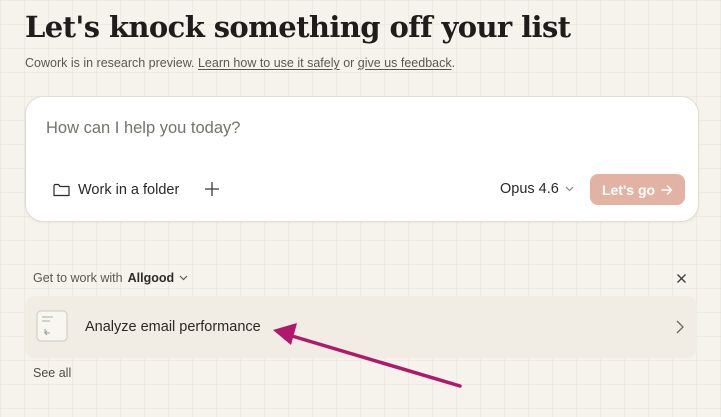 The width and height of the screenshot is (721, 417). What do you see at coordinates (173, 327) in the screenshot?
I see `suggestion-label: Analyze email performance` at bounding box center [173, 327].